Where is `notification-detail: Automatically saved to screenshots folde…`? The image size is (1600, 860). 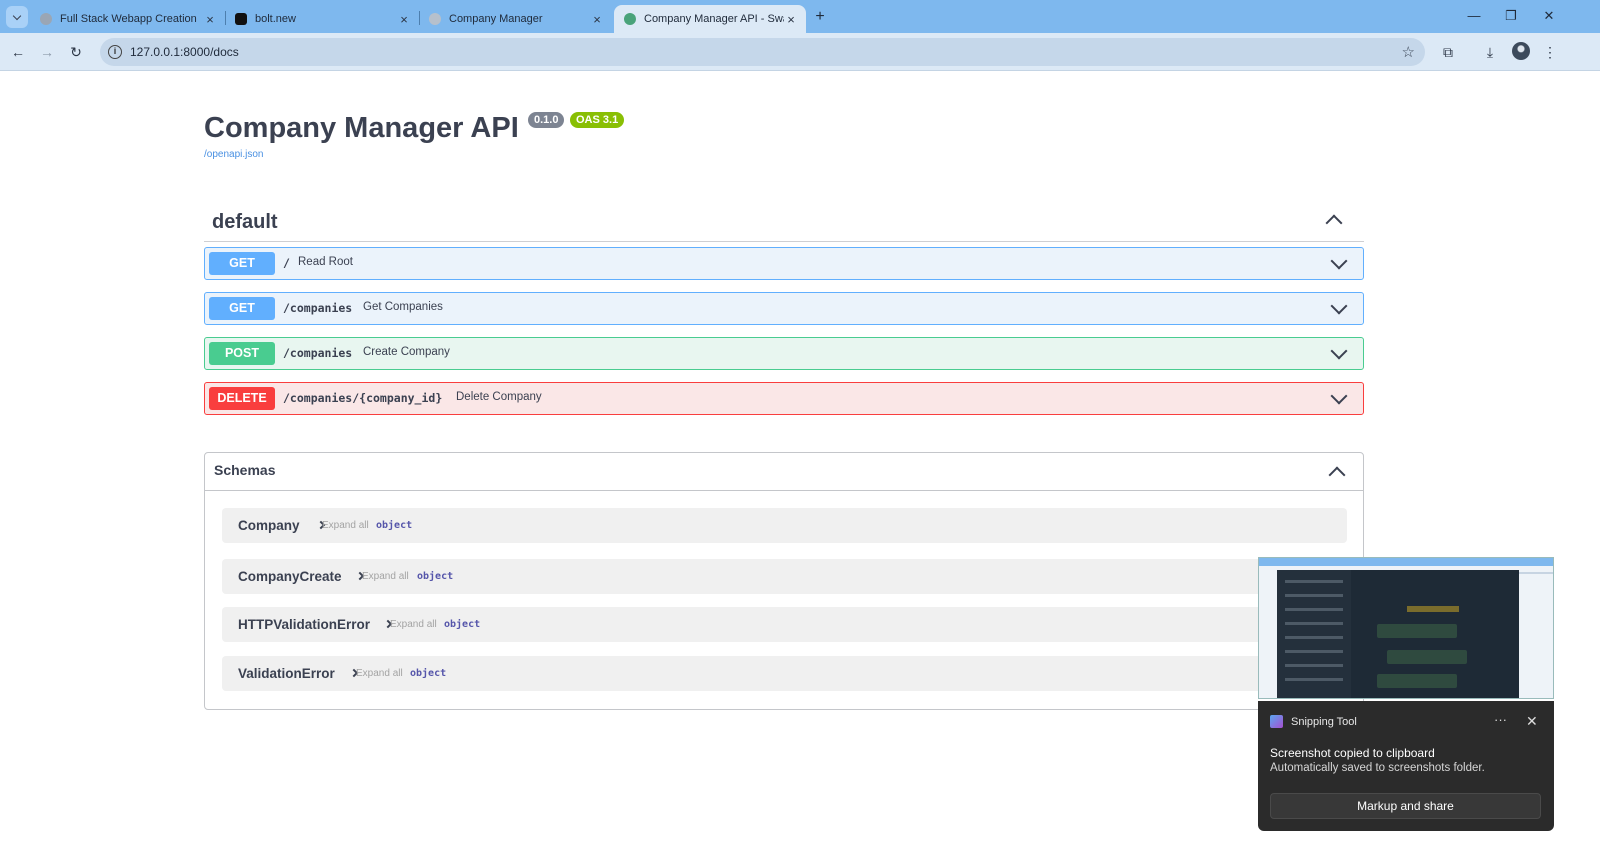
notification-detail: Automatically saved to screenshots folde… is located at coordinates (1377, 768).